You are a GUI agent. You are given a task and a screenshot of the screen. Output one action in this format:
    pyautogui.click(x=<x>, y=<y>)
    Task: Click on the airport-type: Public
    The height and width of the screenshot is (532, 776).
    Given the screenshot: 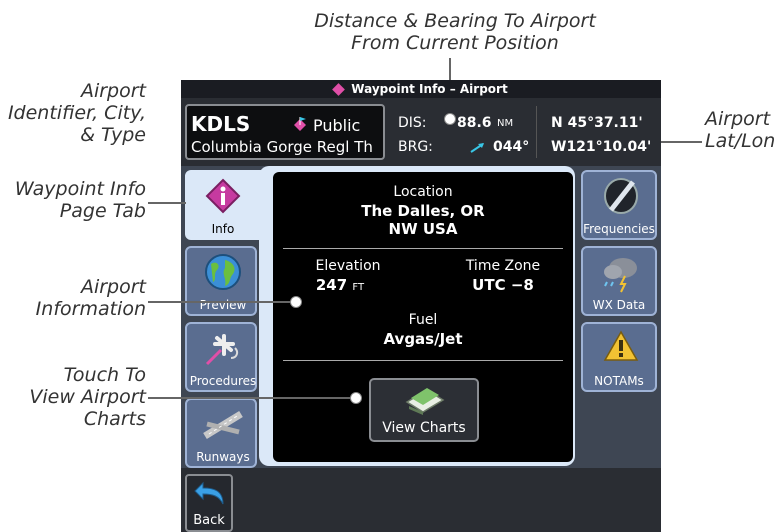 What is the action you would take?
    pyautogui.click(x=337, y=125)
    